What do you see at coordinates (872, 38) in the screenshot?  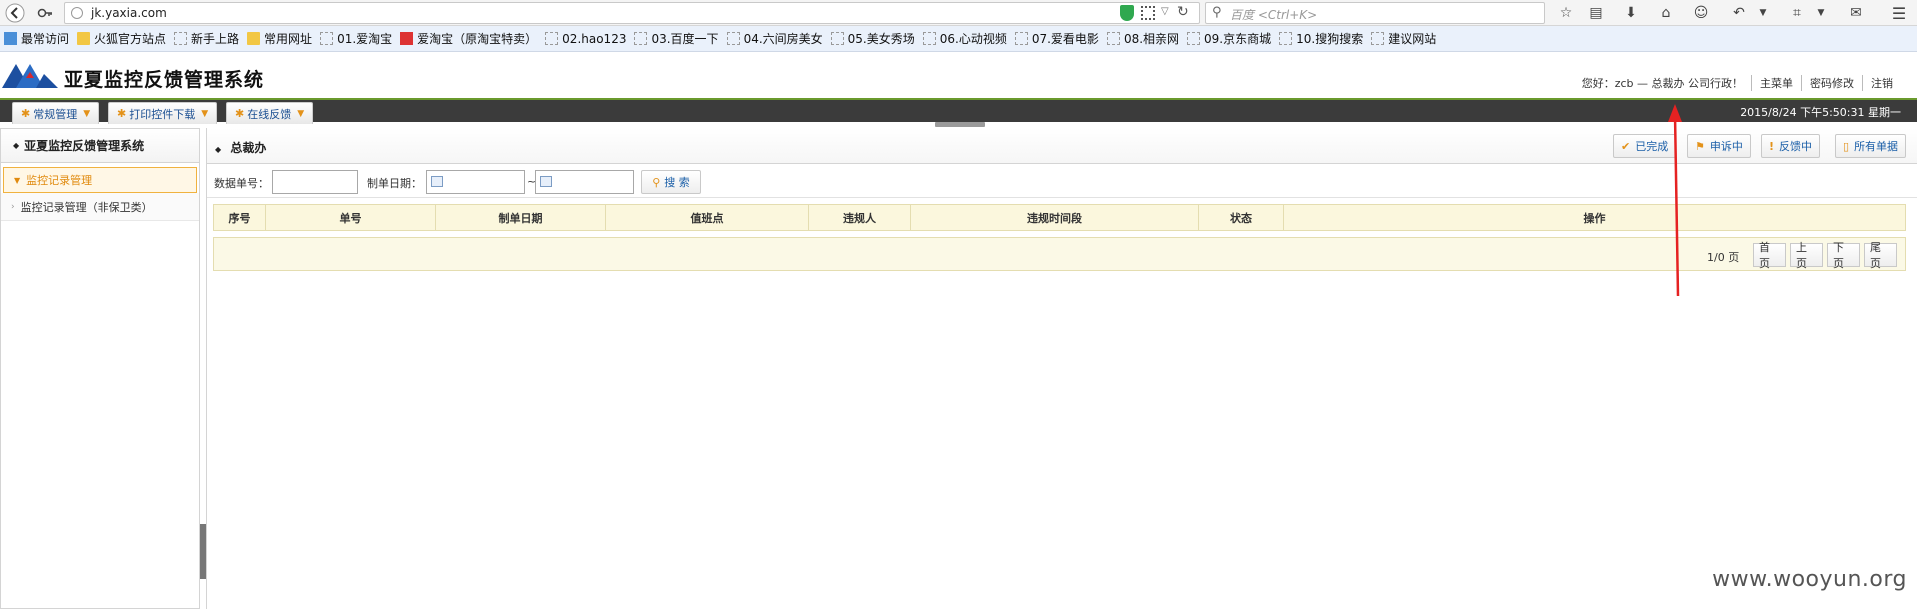 I see `bookmark-item: 05.美女秀场` at bounding box center [872, 38].